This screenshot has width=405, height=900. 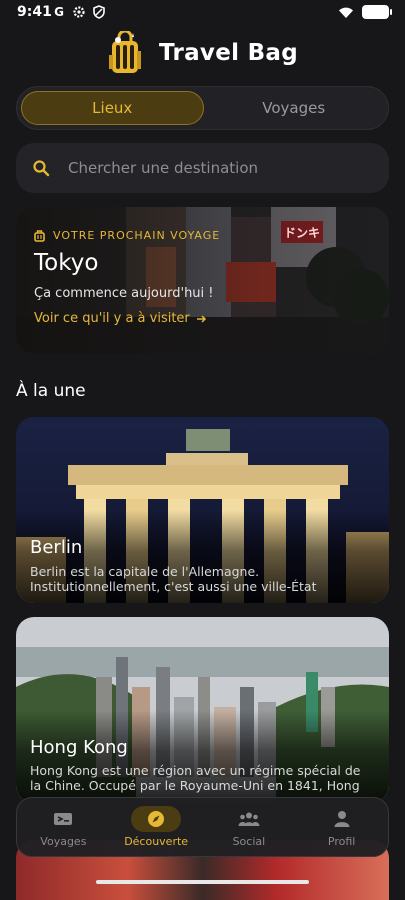 What do you see at coordinates (63, 827) in the screenshot?
I see `nav-voyages: Voyages` at bounding box center [63, 827].